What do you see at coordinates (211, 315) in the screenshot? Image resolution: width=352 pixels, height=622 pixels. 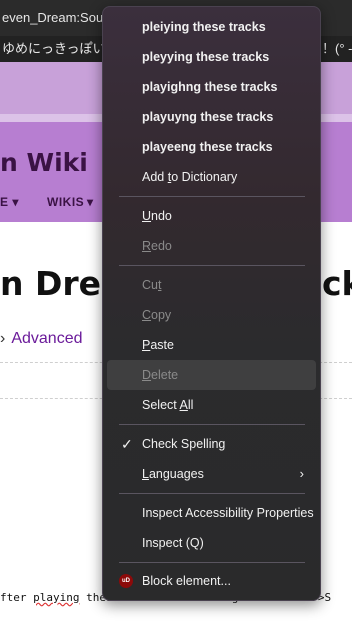 I see `copy-item: Copy` at bounding box center [211, 315].